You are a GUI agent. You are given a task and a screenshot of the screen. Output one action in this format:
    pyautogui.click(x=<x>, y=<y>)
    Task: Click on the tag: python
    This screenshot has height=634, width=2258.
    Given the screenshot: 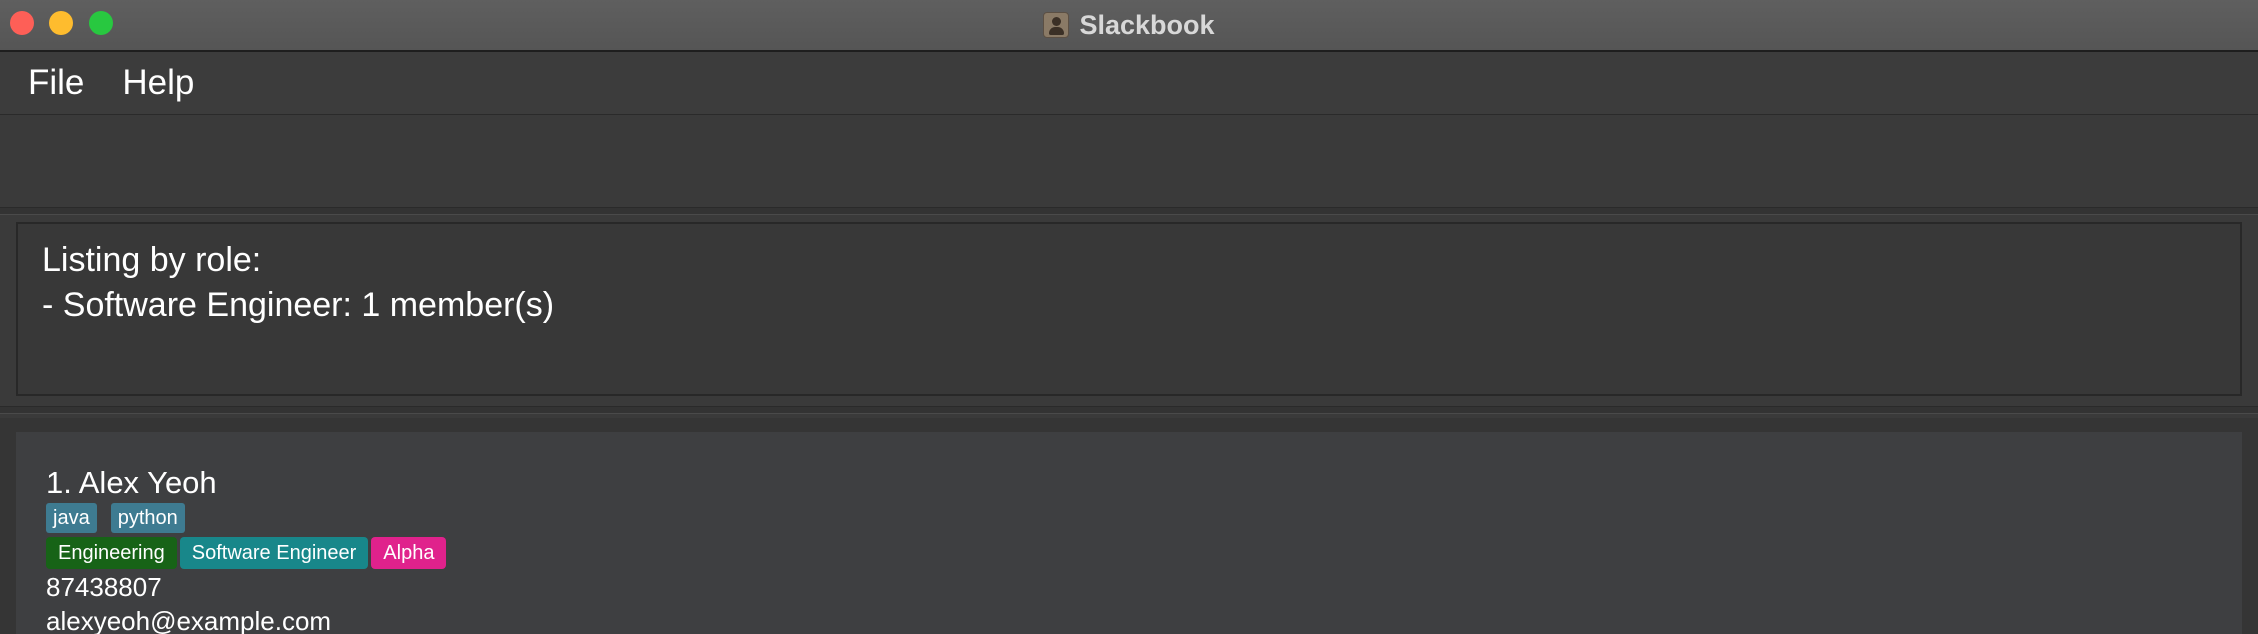 What is the action you would take?
    pyautogui.click(x=147, y=518)
    